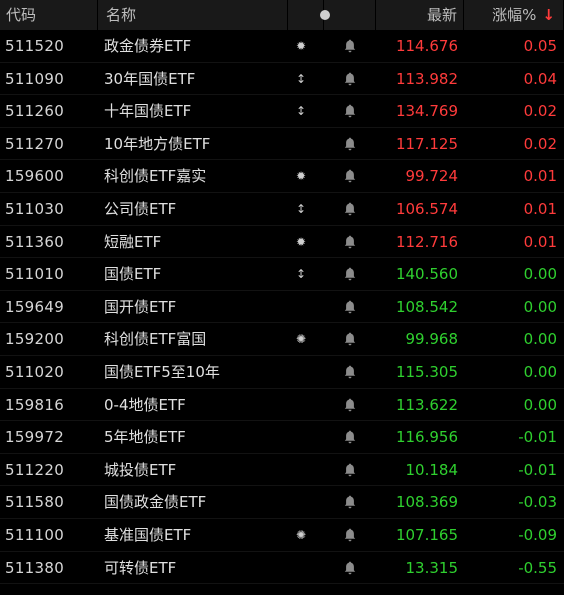  I want to click on last-price: 113.622, so click(426, 404).